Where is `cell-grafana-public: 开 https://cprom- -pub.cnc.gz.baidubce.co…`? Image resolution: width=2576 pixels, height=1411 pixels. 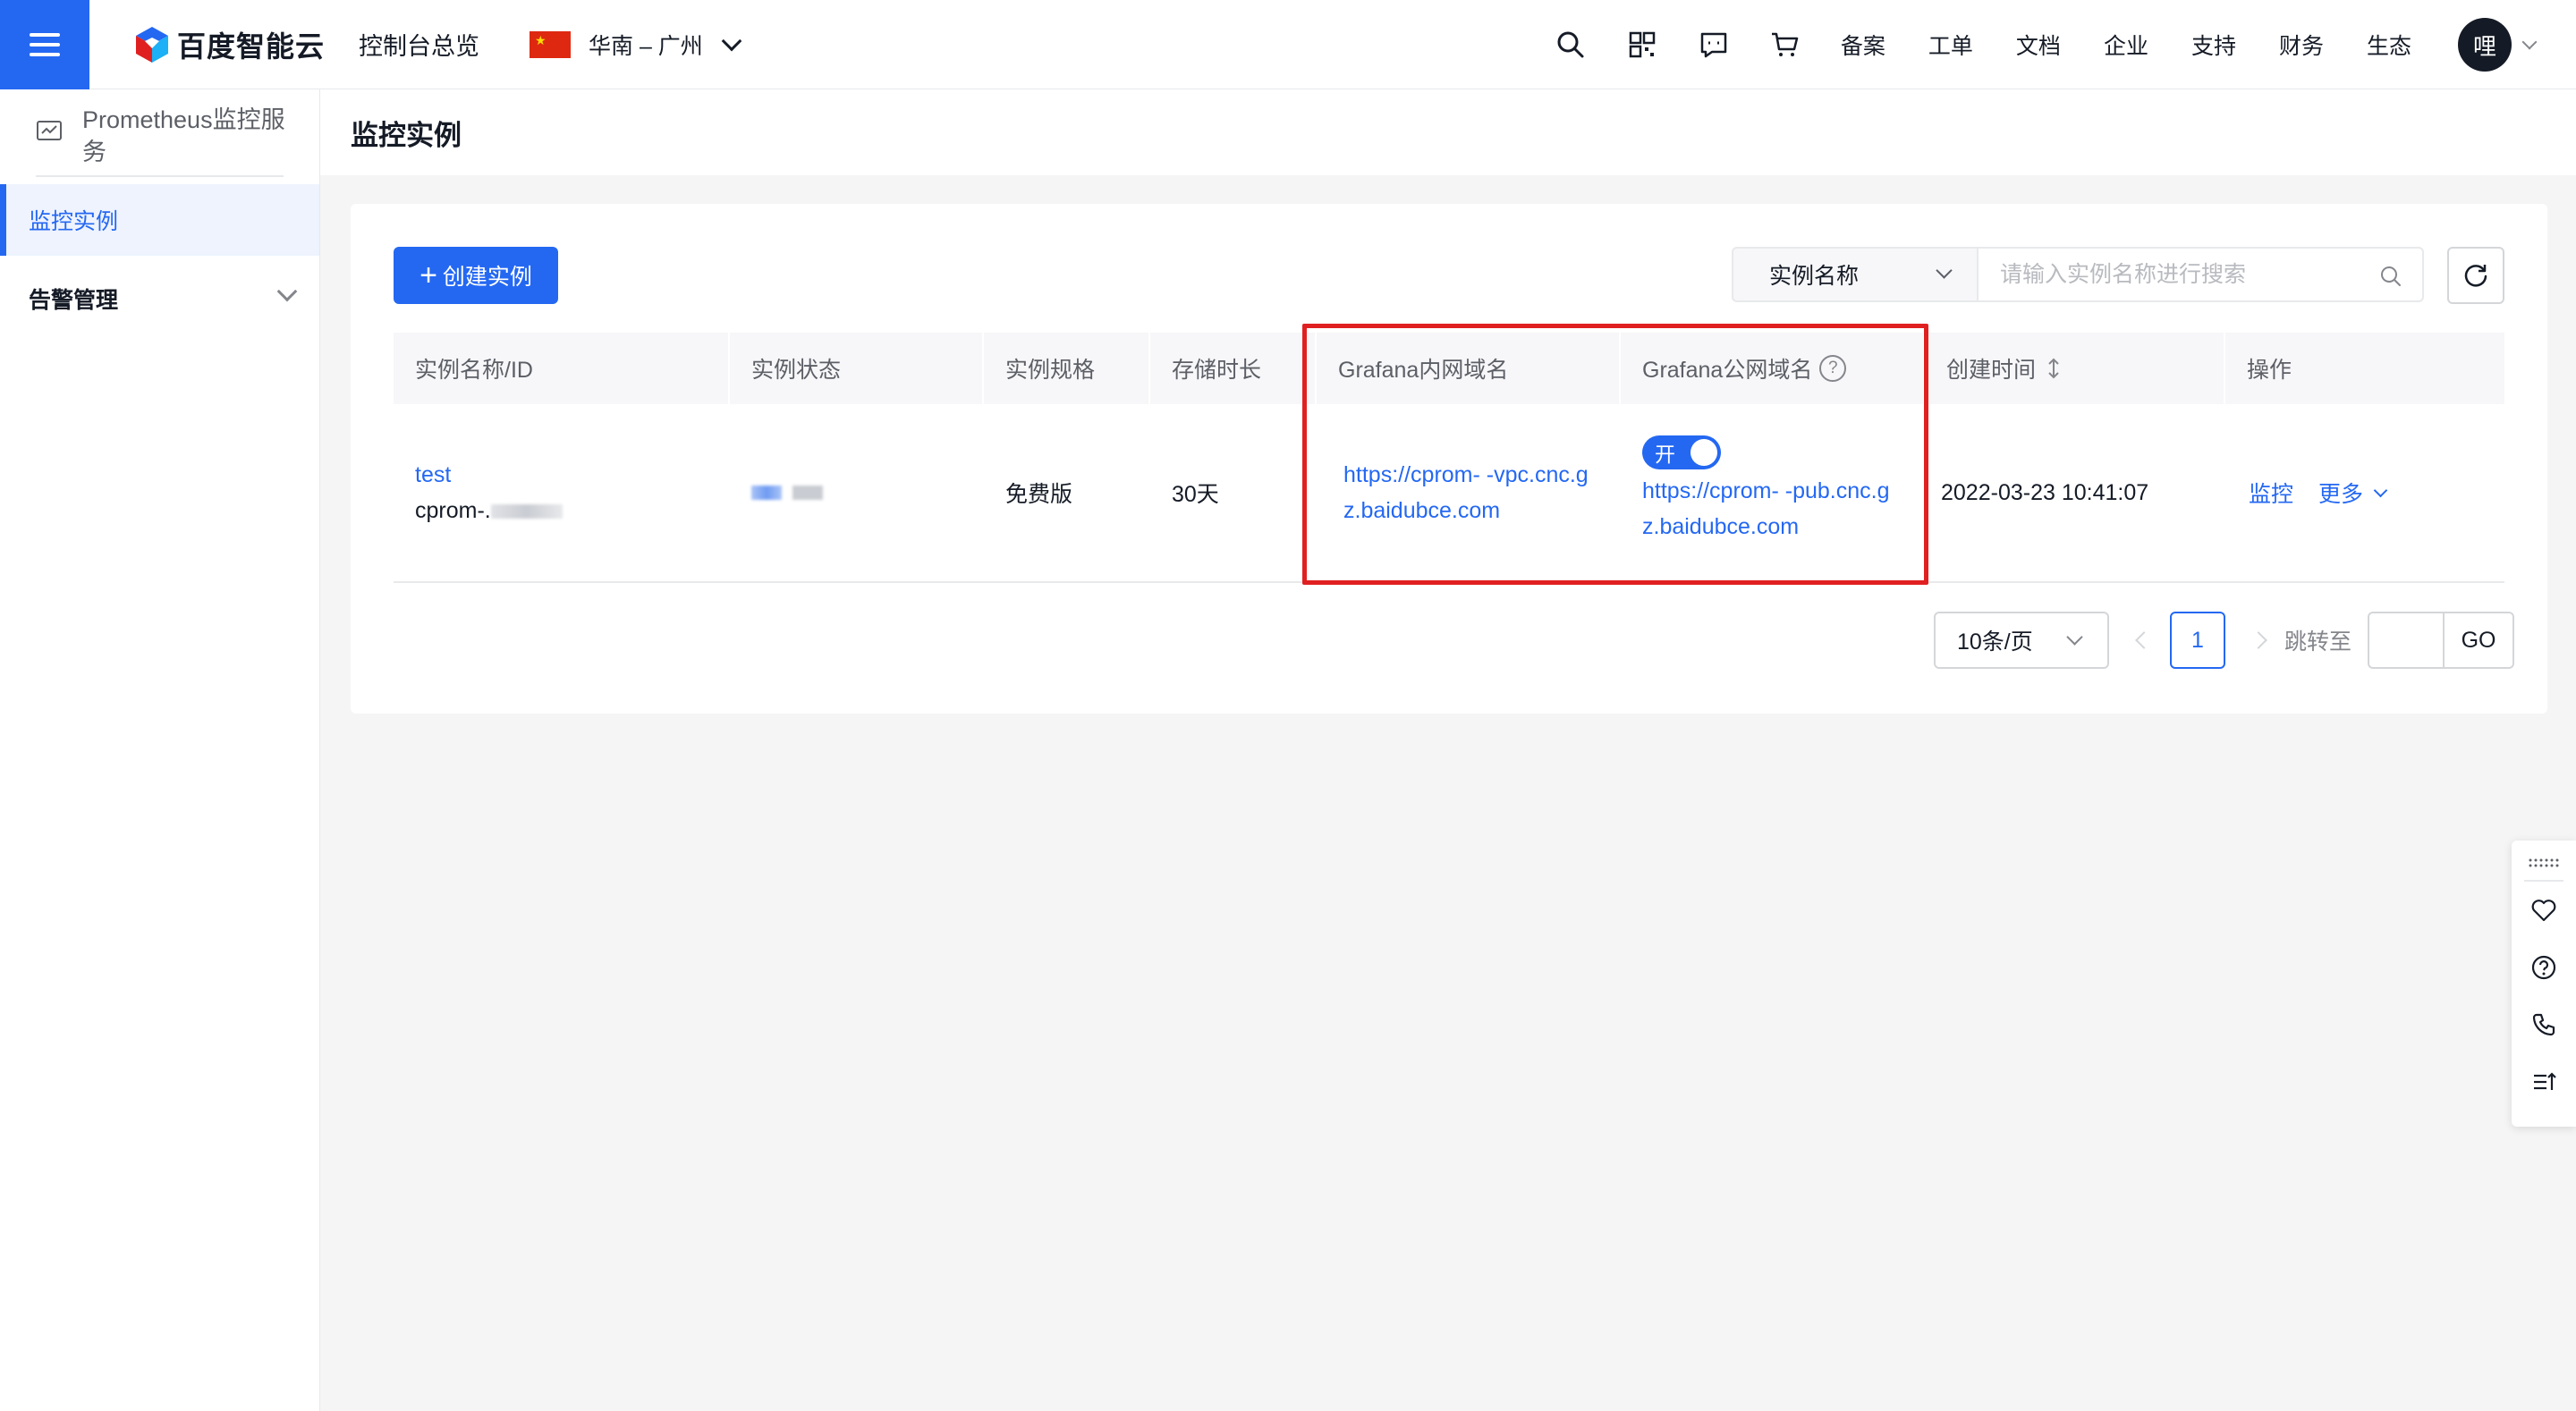
cell-grafana-public: 开 https://cprom- -pub.cnc.gz.baidubce.co… is located at coordinates (1773, 493).